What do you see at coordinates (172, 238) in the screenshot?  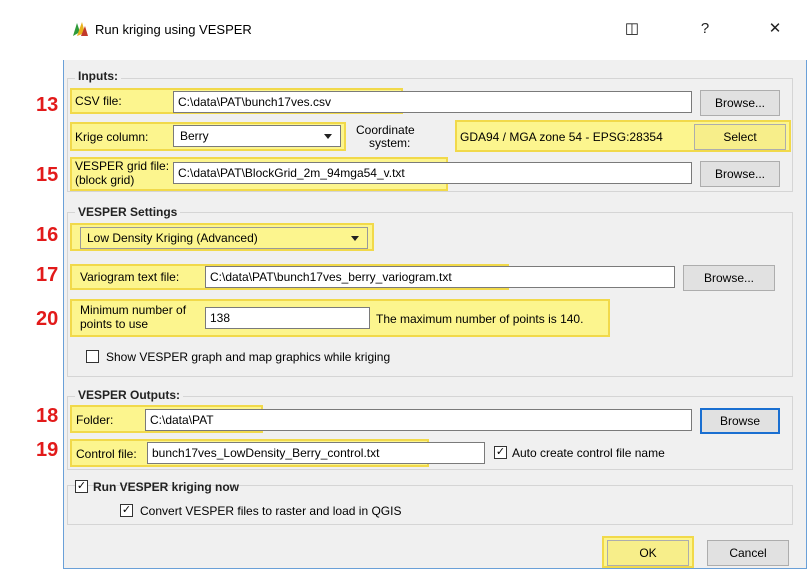 I see `kriging-method-value: Low Density Kriging (Advanced)` at bounding box center [172, 238].